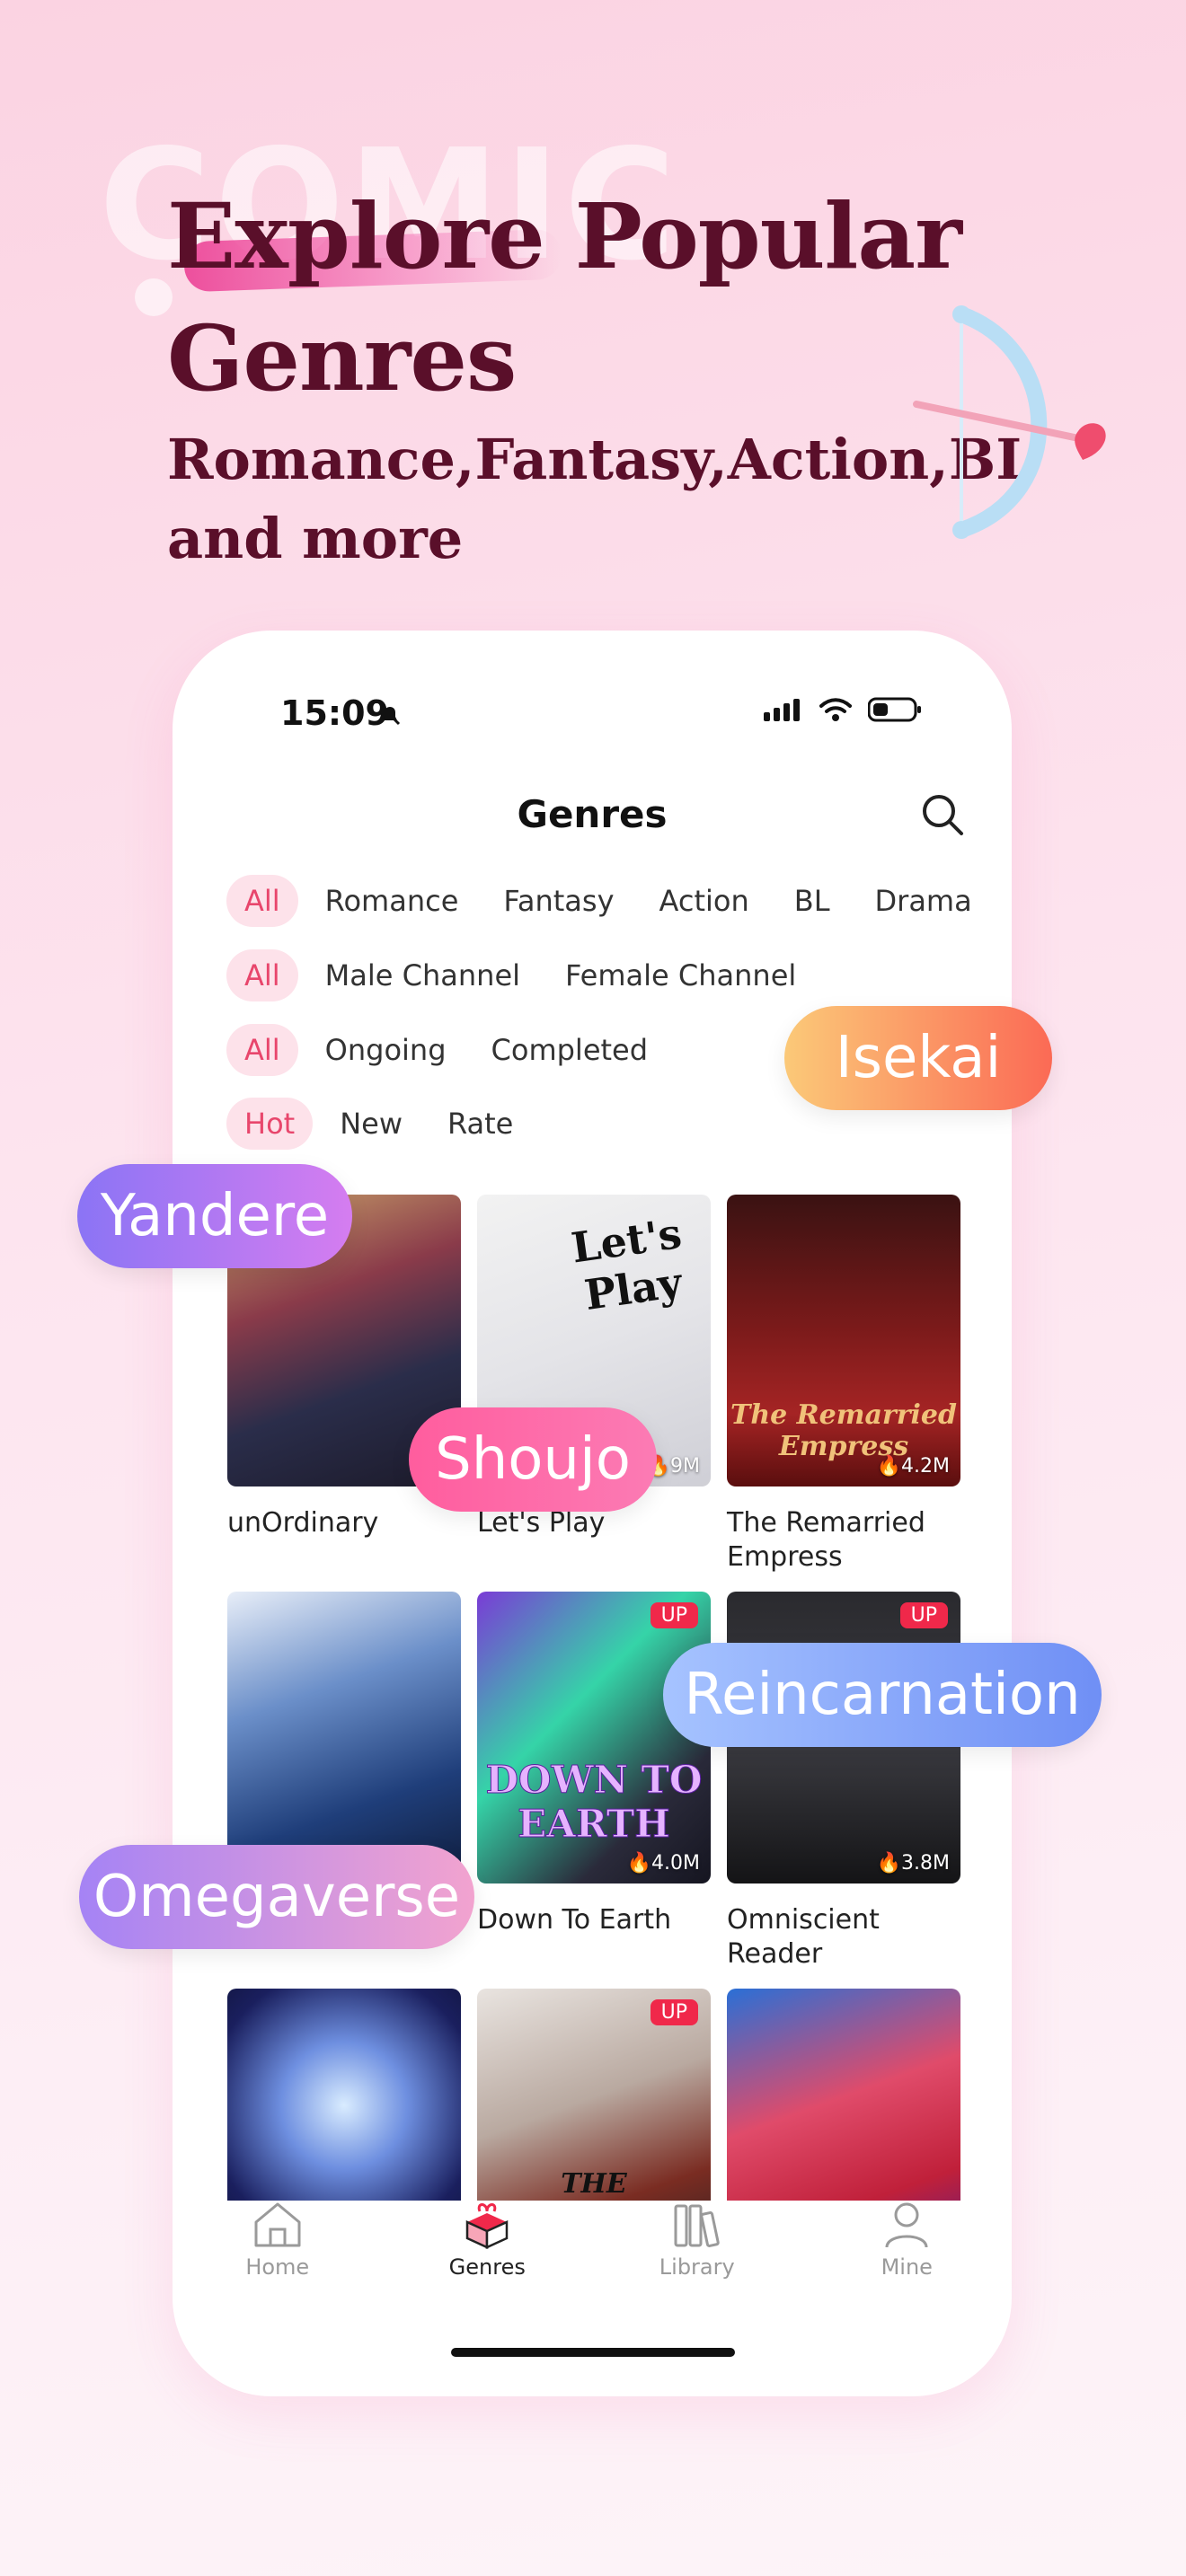 This screenshot has width=1186, height=2576. I want to click on bottom-tab-bar: Home Genres Library Mine, so click(592, 2245).